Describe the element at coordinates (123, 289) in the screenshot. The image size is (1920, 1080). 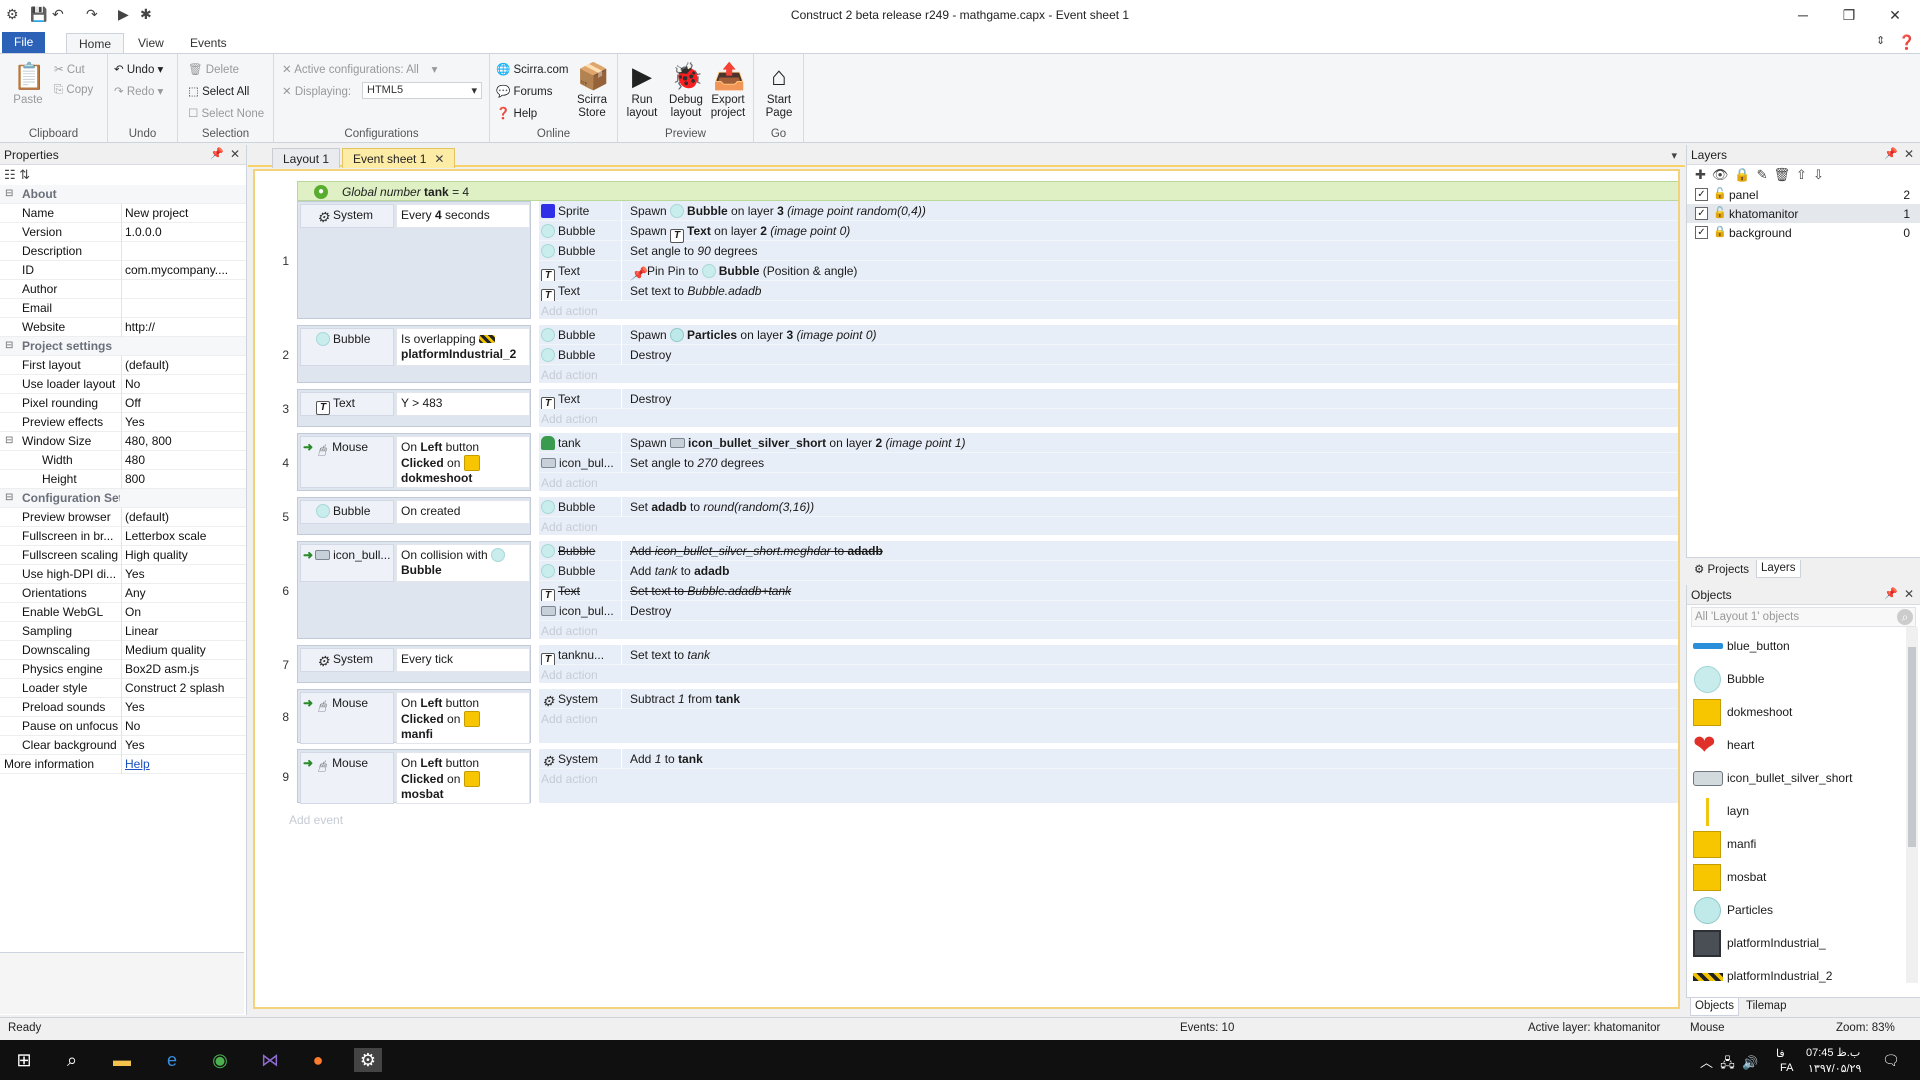
I see `property-row: Author` at that location.